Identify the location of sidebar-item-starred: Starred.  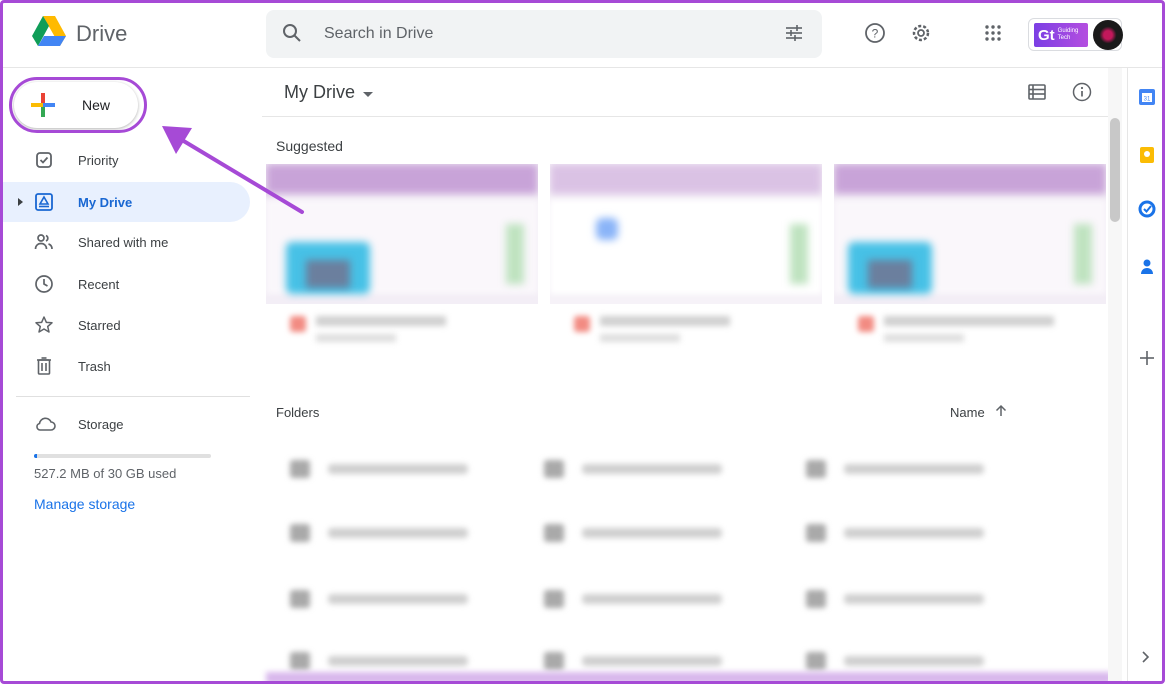
(125, 325).